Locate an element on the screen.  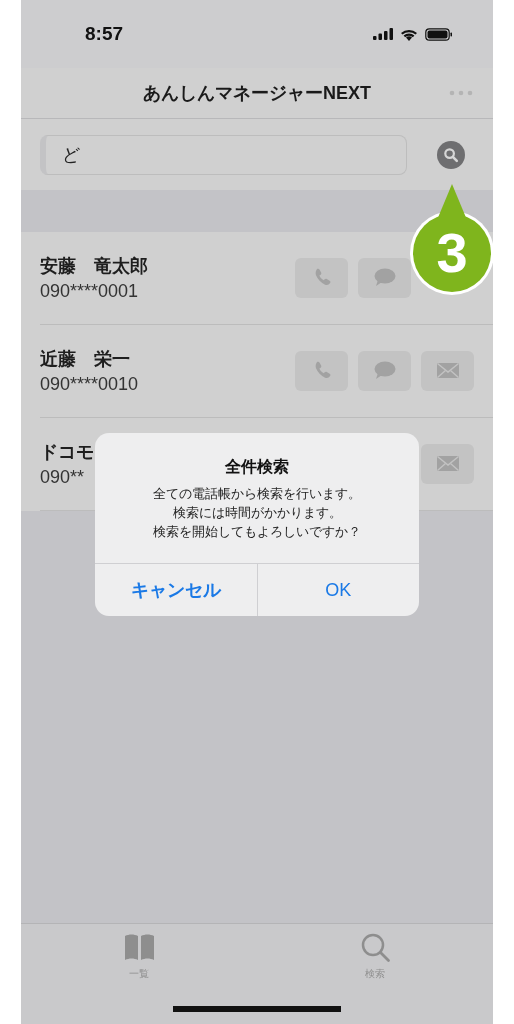
dialog-message: 全ての電話帳から検索を行います。 検索には時間がかかります。 検索を開始してもよろしいですか？ is located at coordinates (257, 513).